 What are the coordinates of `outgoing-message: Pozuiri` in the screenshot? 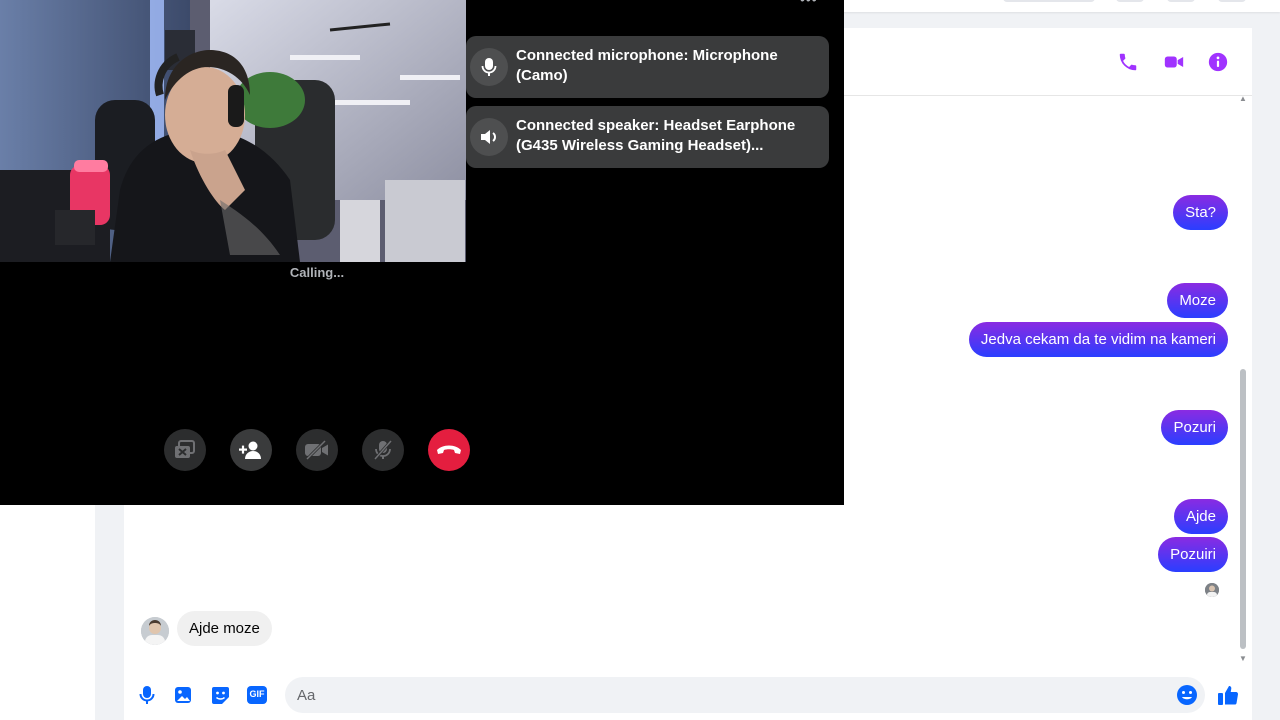 It's located at (1193, 554).